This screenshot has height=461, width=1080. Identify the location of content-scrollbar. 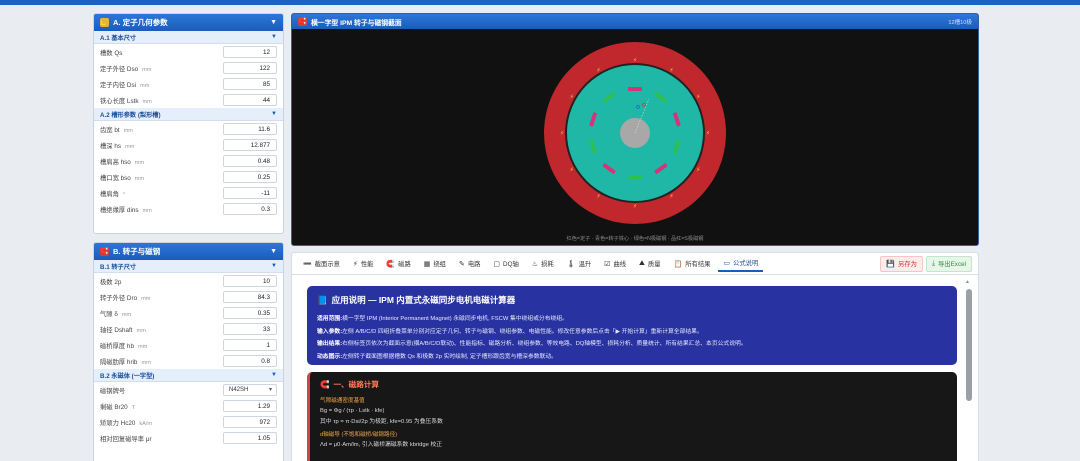
(969, 345).